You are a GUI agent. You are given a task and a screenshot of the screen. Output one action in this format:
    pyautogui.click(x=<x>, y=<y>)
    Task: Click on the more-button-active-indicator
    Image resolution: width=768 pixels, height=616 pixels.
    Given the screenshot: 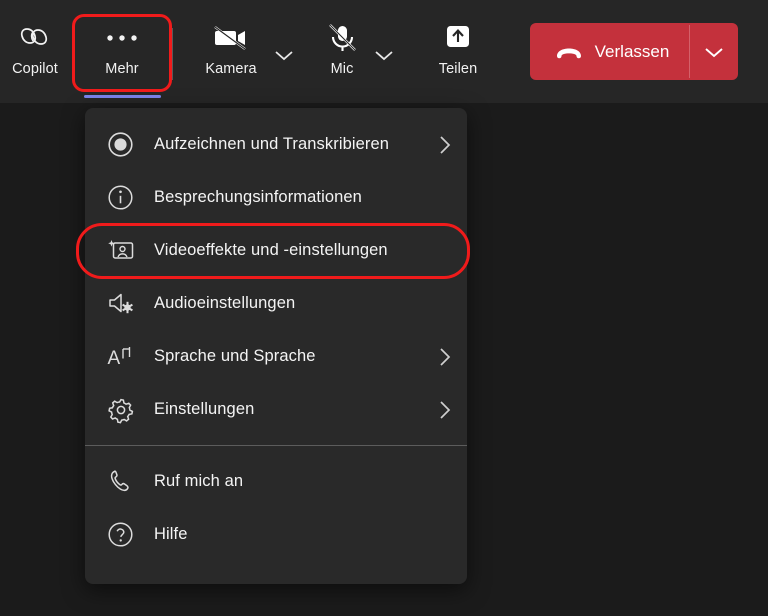 What is the action you would take?
    pyautogui.click(x=122, y=96)
    